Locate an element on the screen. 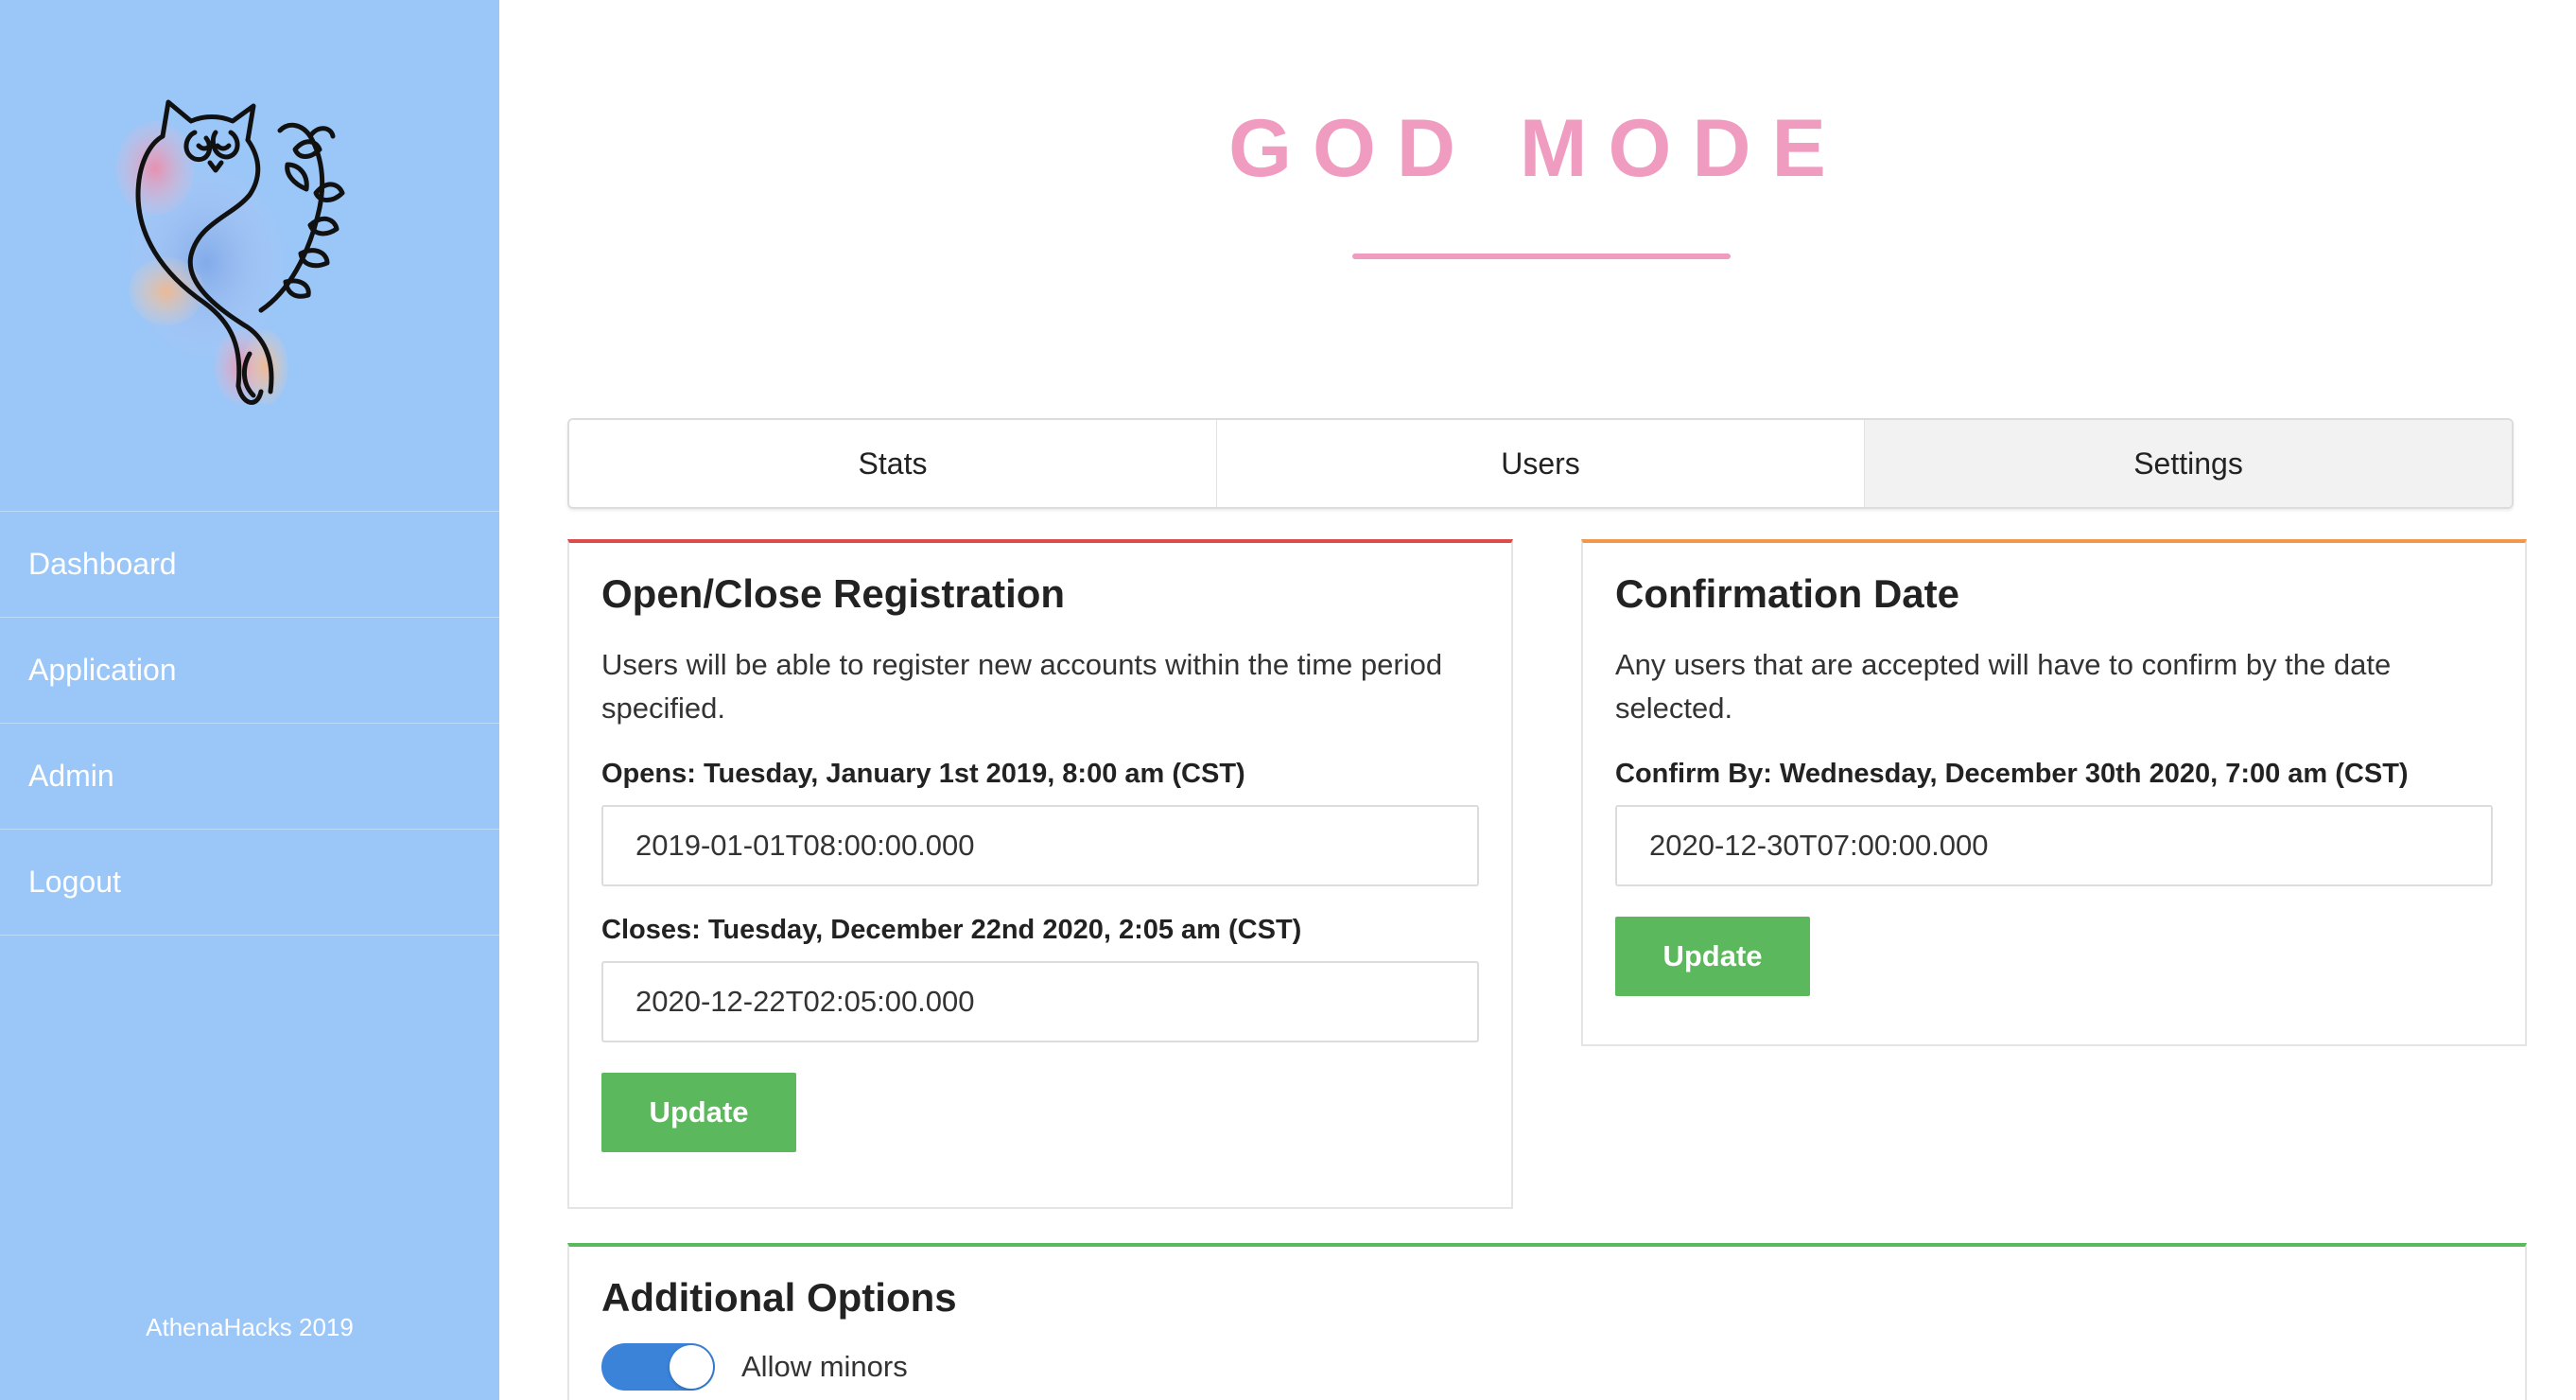 The image size is (2576, 1400). allow-minors-toggle is located at coordinates (658, 1367).